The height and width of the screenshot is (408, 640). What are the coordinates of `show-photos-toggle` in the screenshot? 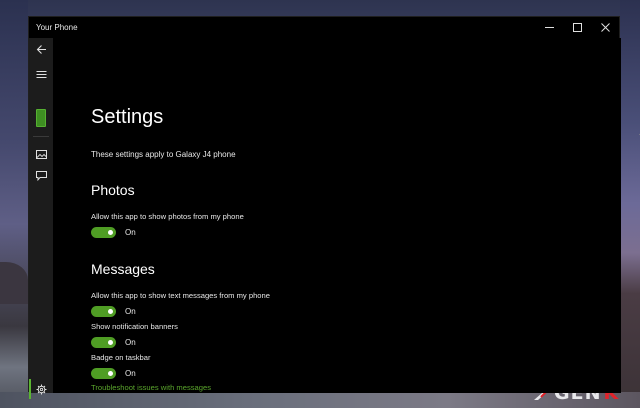 It's located at (103, 232).